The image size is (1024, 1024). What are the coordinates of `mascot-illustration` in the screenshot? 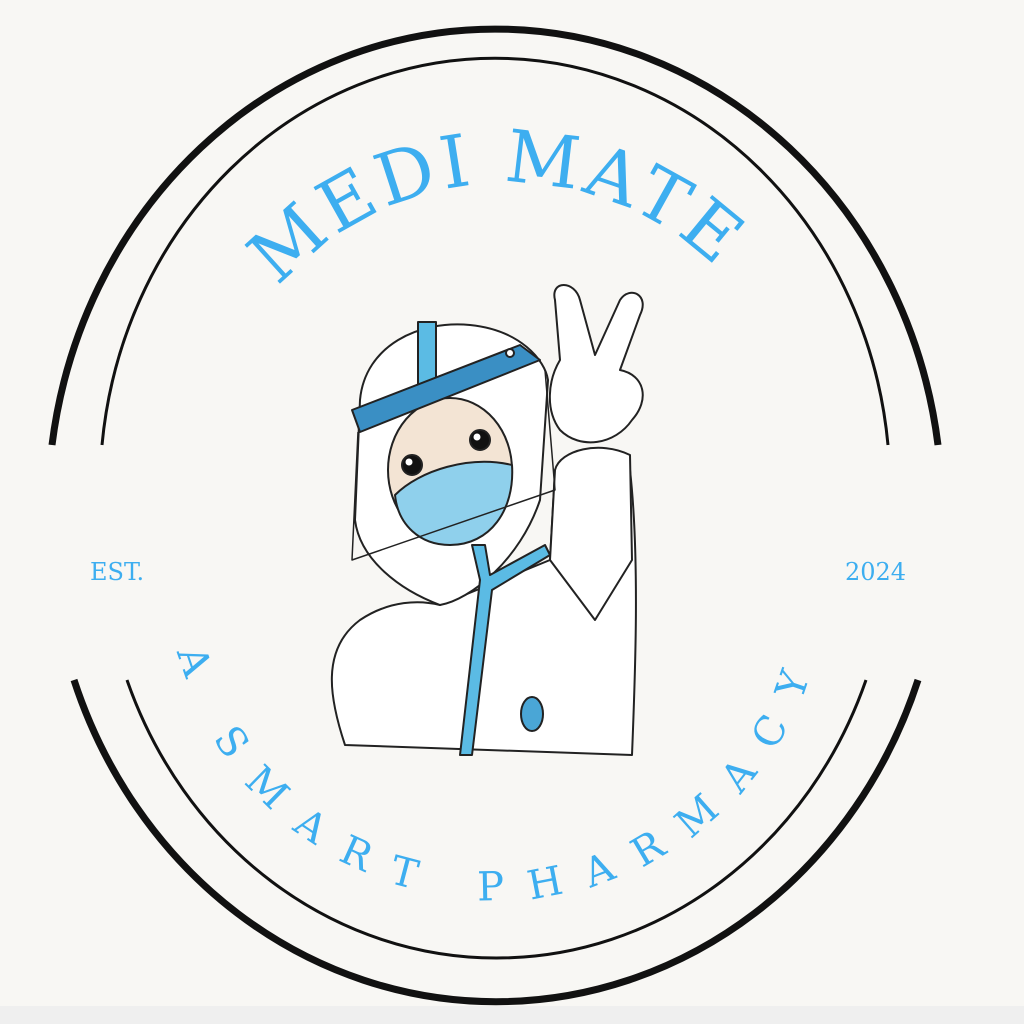 It's located at (487, 520).